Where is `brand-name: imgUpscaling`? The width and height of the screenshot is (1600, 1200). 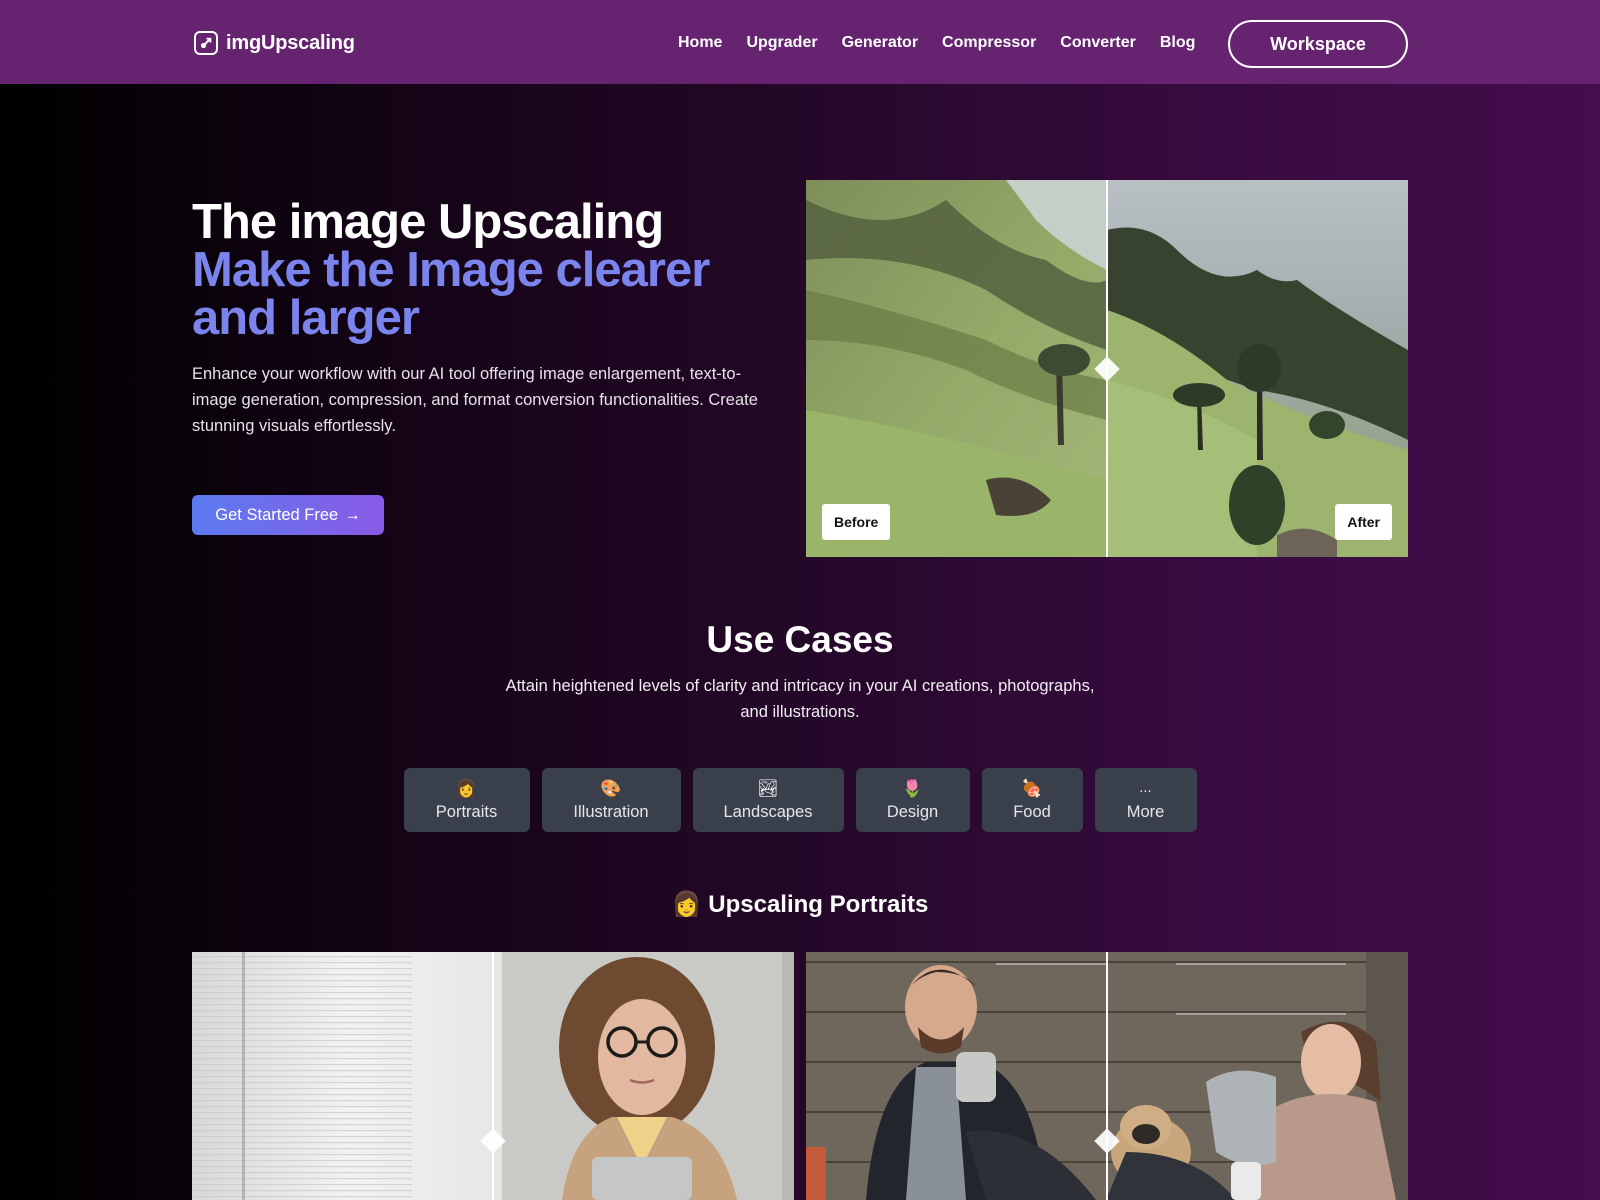
brand-name: imgUpscaling is located at coordinates (290, 42).